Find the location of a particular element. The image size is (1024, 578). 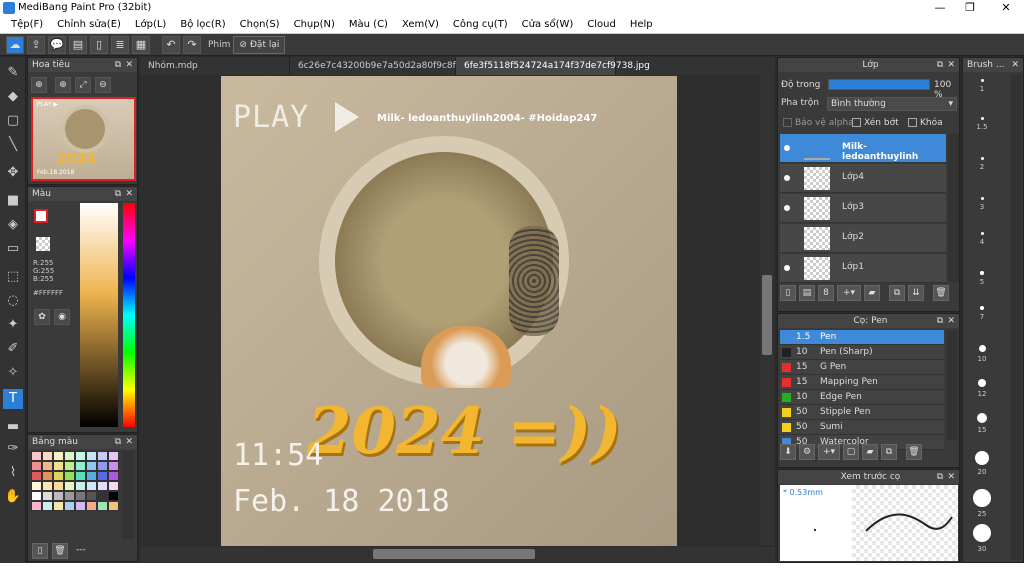

menu-window: Cửa sổ(W) is located at coordinates (548, 24).